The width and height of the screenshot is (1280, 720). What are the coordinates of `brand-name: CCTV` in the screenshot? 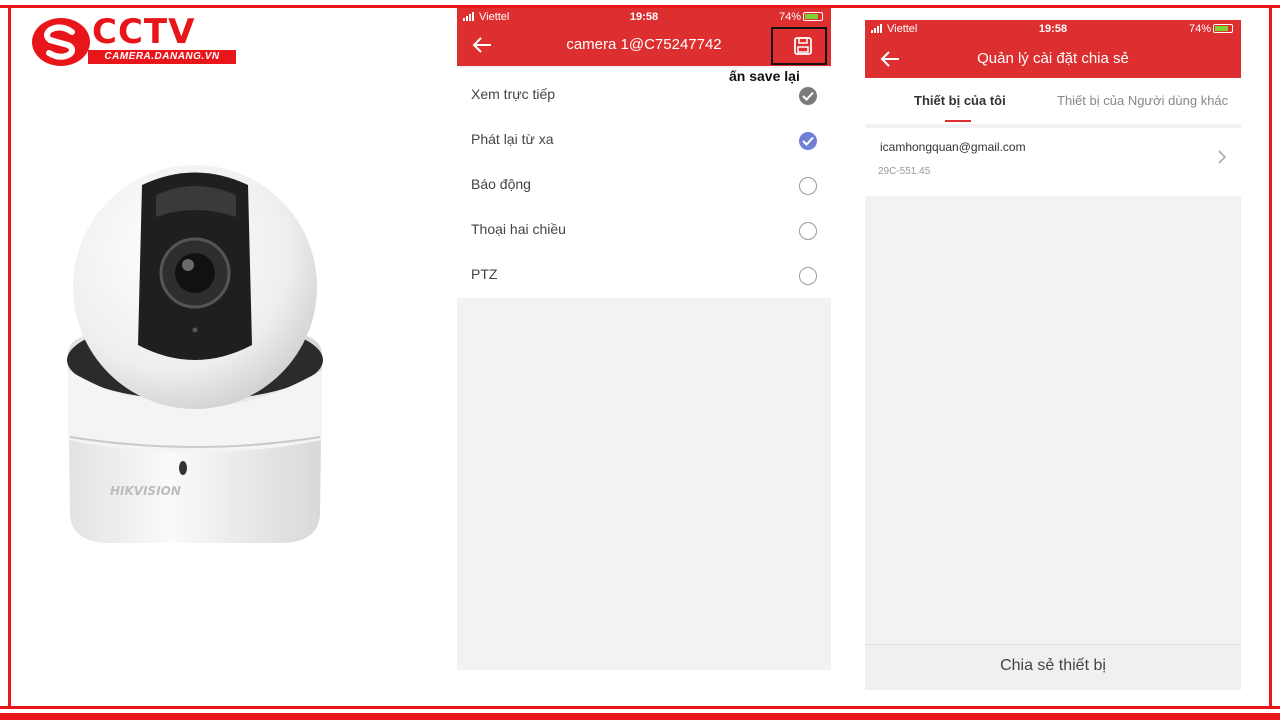 It's located at (144, 32).